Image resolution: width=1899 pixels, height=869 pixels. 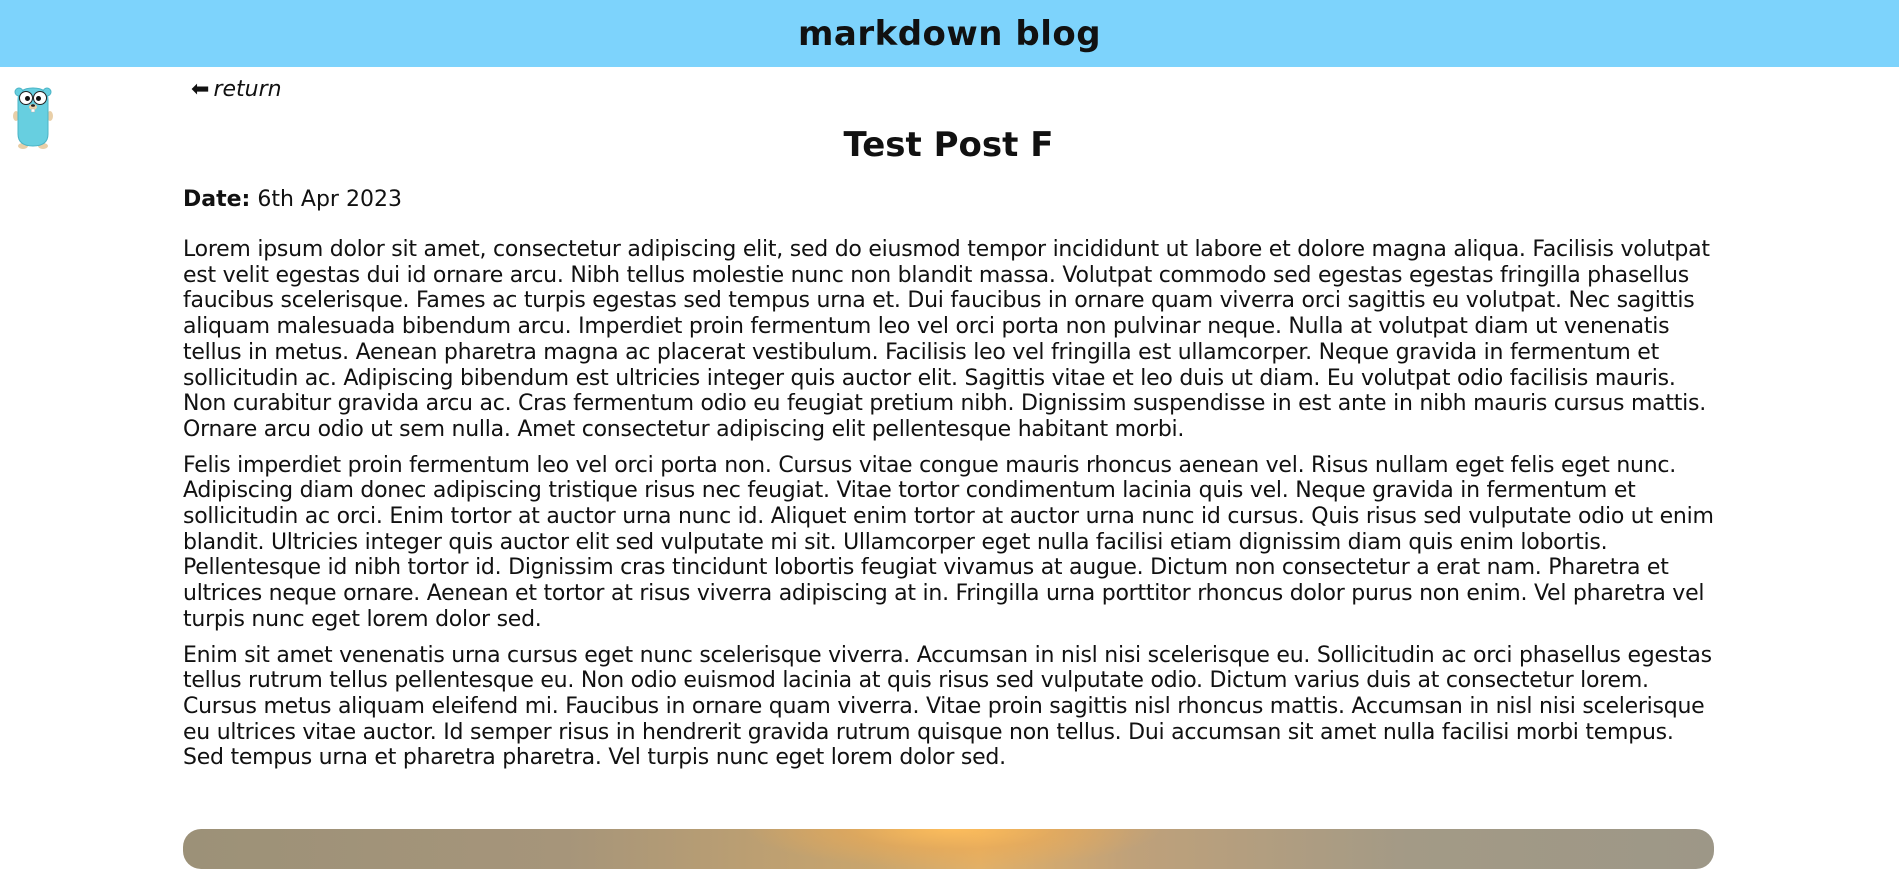 What do you see at coordinates (948, 145) in the screenshot?
I see `post-title: Test Post F` at bounding box center [948, 145].